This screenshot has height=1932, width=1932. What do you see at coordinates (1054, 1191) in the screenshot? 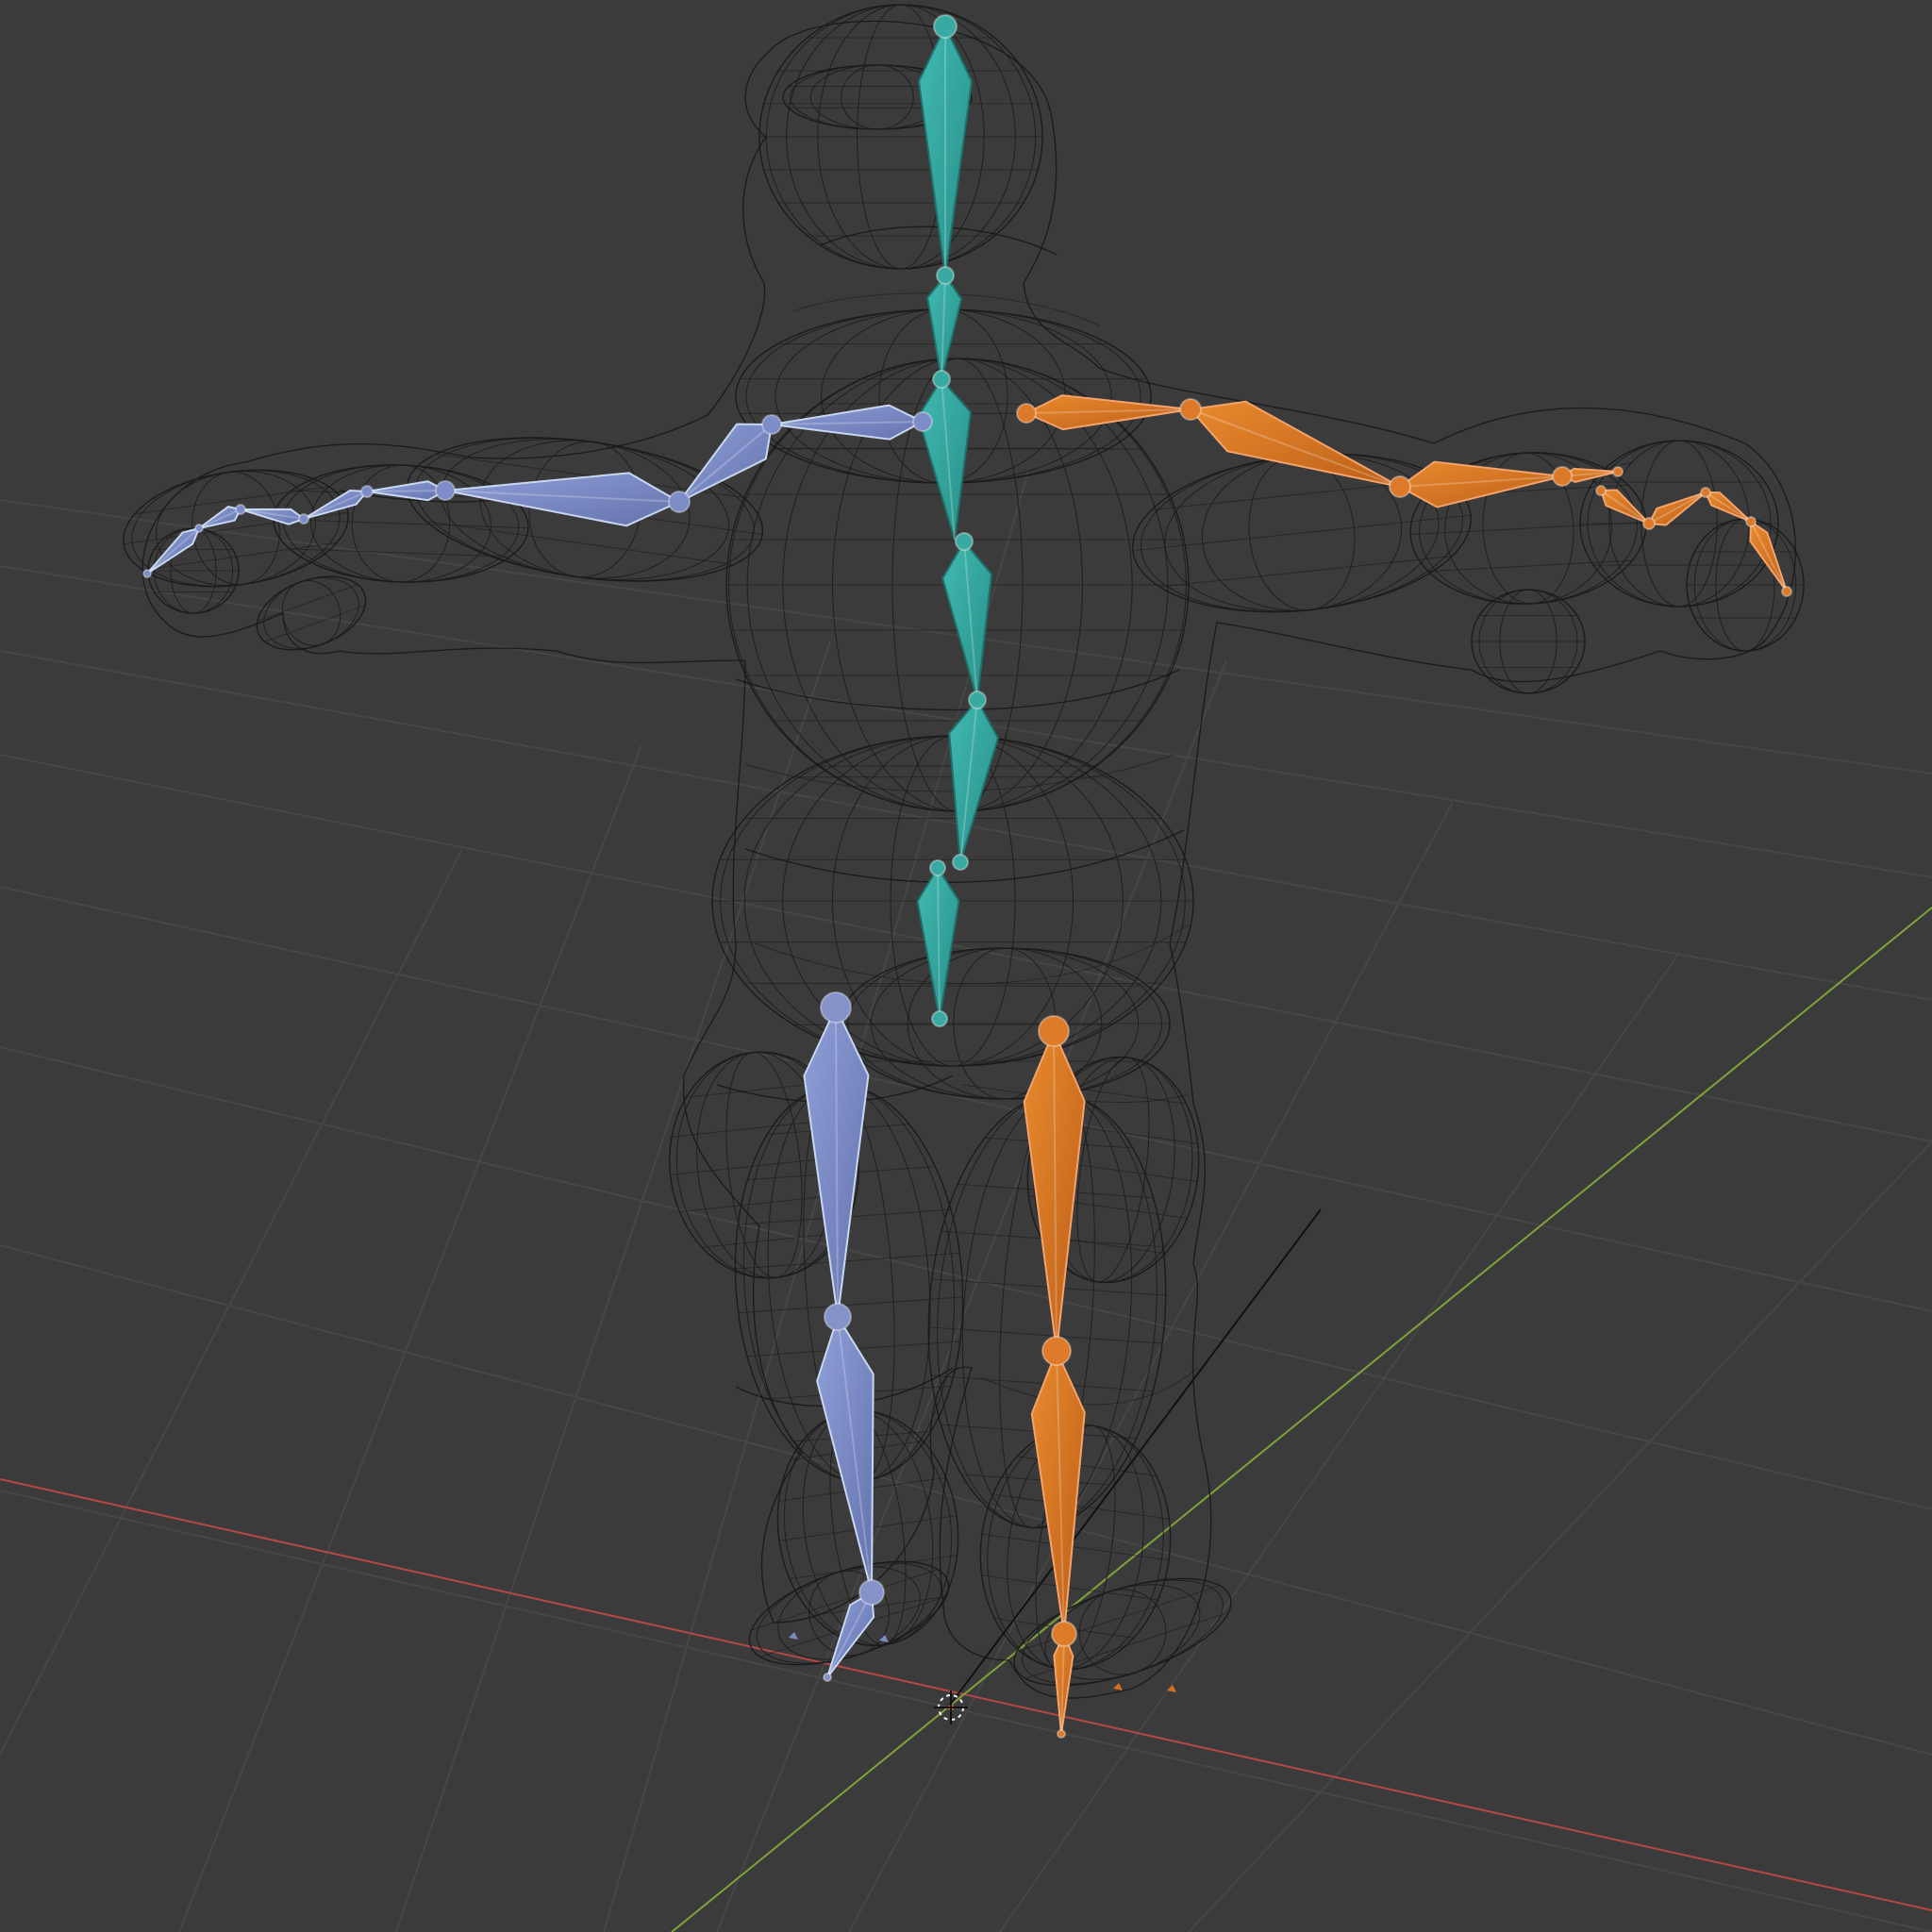
I see `right-thigh-bone` at bounding box center [1054, 1191].